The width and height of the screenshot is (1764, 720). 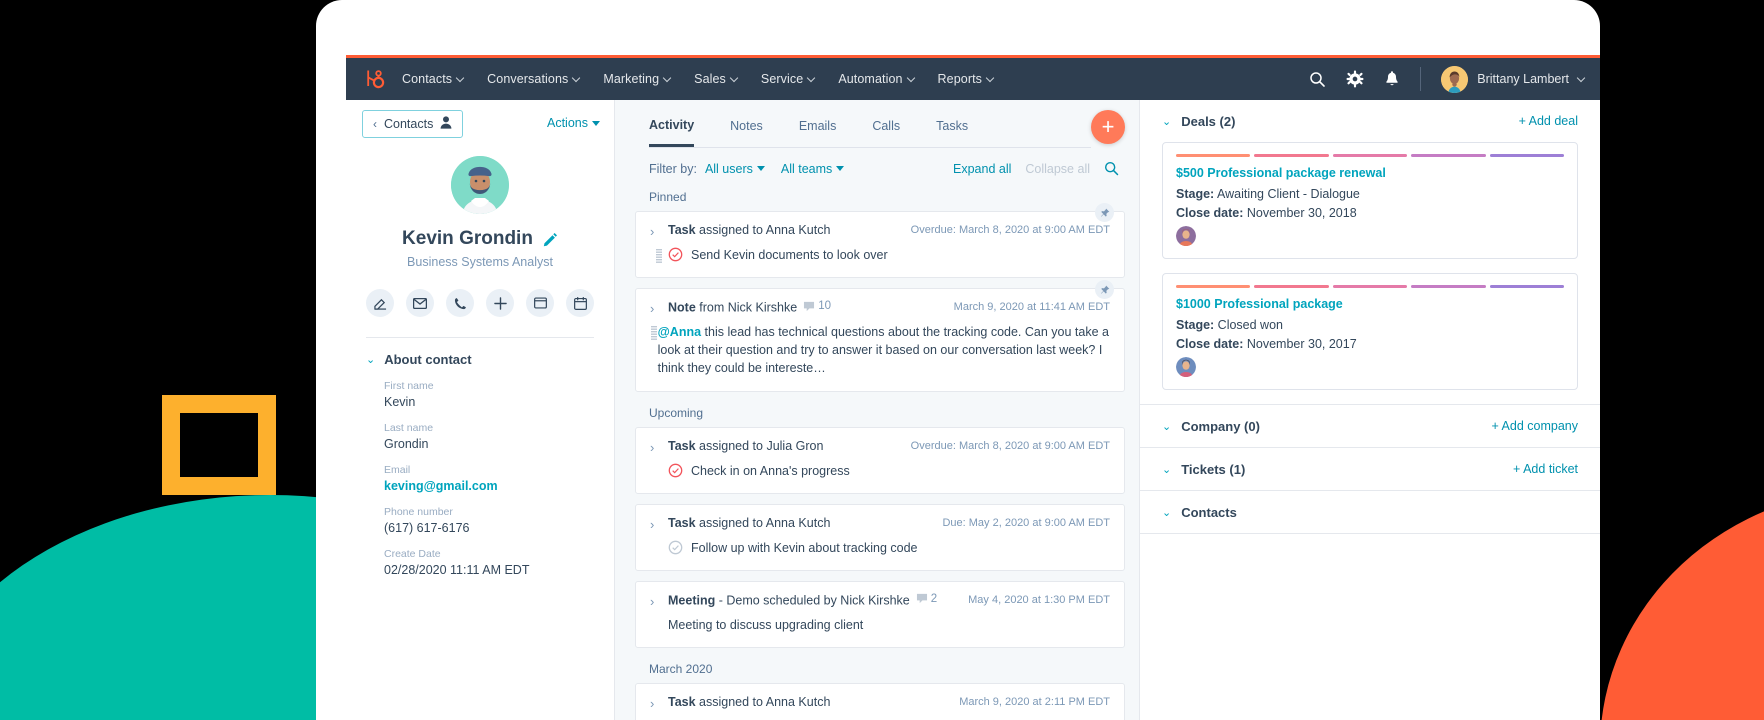 What do you see at coordinates (489, 402) in the screenshot?
I see `field-value: Kevin` at bounding box center [489, 402].